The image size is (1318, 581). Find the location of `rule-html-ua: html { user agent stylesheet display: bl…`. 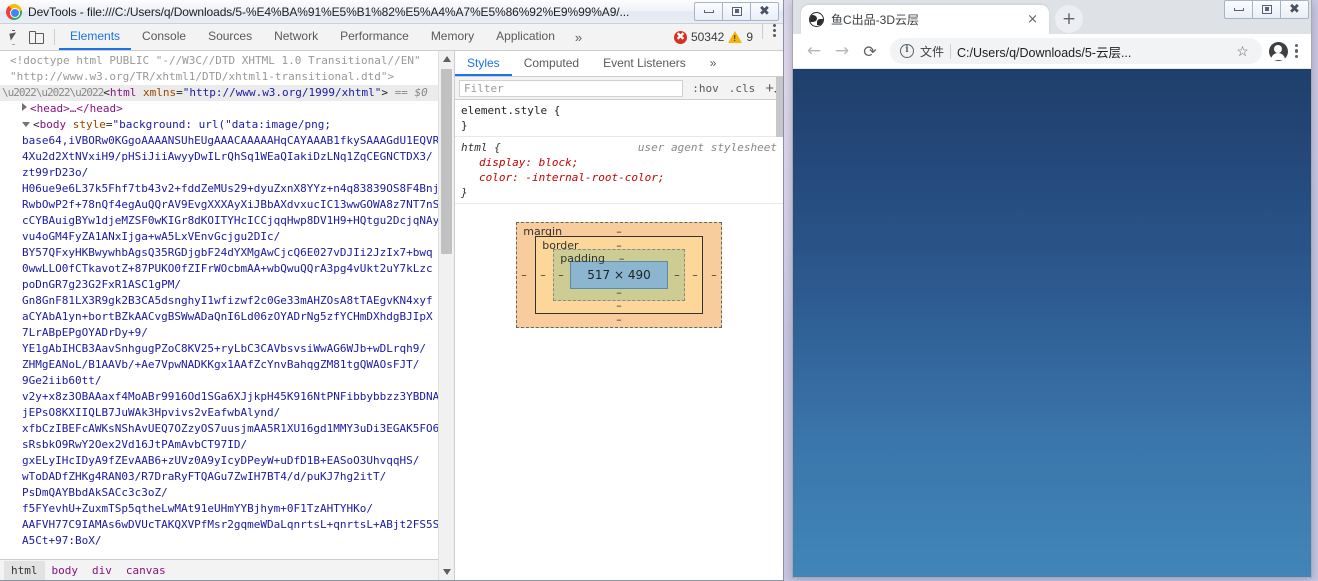

rule-html-ua: html { user agent stylesheet display: bl… is located at coordinates (619, 170).